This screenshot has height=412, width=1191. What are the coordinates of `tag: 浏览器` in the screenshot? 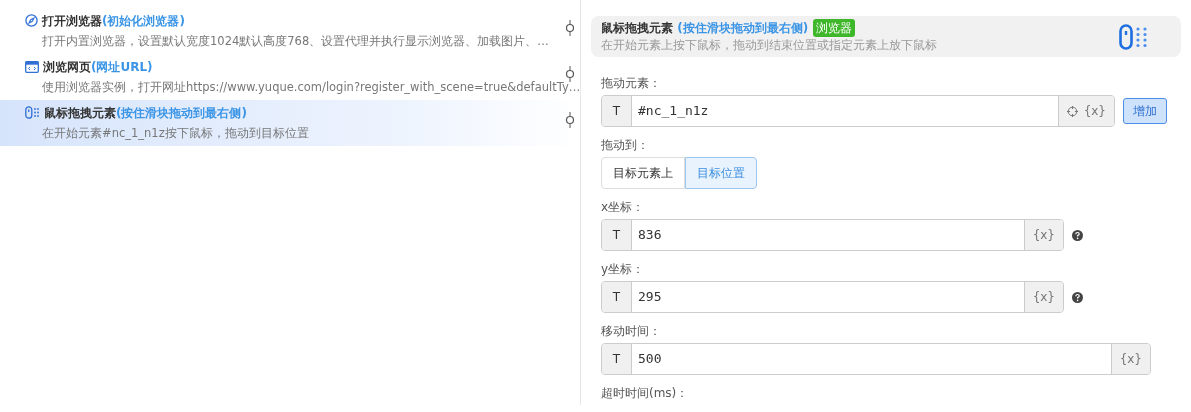 It's located at (834, 28).